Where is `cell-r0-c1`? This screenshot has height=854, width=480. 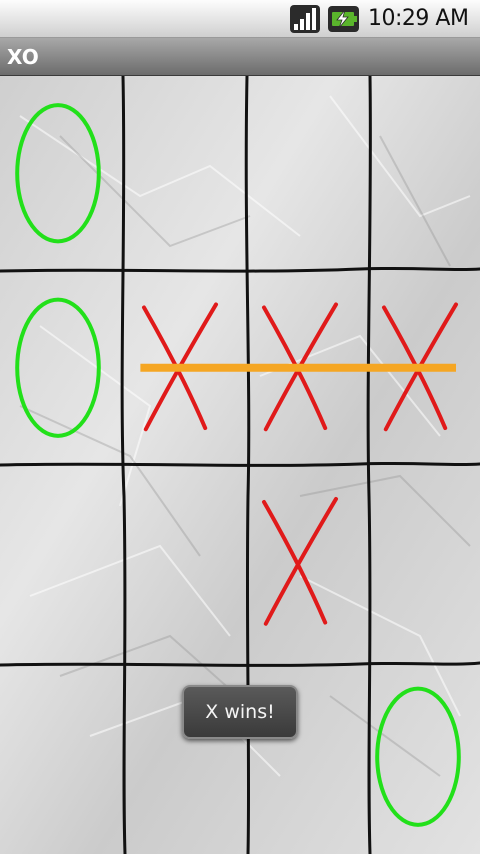
cell-r0-c1 is located at coordinates (180, 173).